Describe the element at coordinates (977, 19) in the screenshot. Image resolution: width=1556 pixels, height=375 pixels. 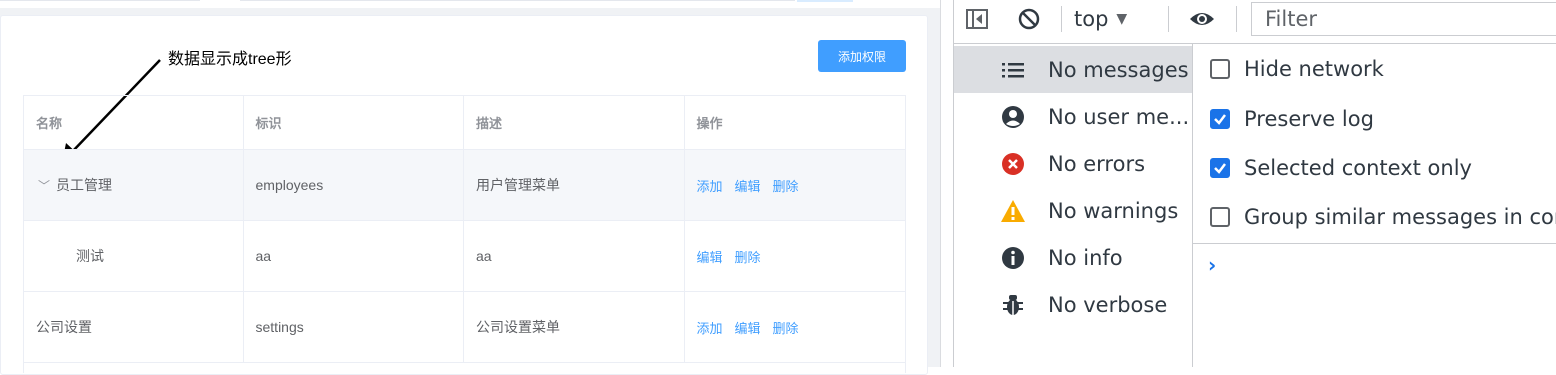
I see `sidebar-toggle-icon` at that location.